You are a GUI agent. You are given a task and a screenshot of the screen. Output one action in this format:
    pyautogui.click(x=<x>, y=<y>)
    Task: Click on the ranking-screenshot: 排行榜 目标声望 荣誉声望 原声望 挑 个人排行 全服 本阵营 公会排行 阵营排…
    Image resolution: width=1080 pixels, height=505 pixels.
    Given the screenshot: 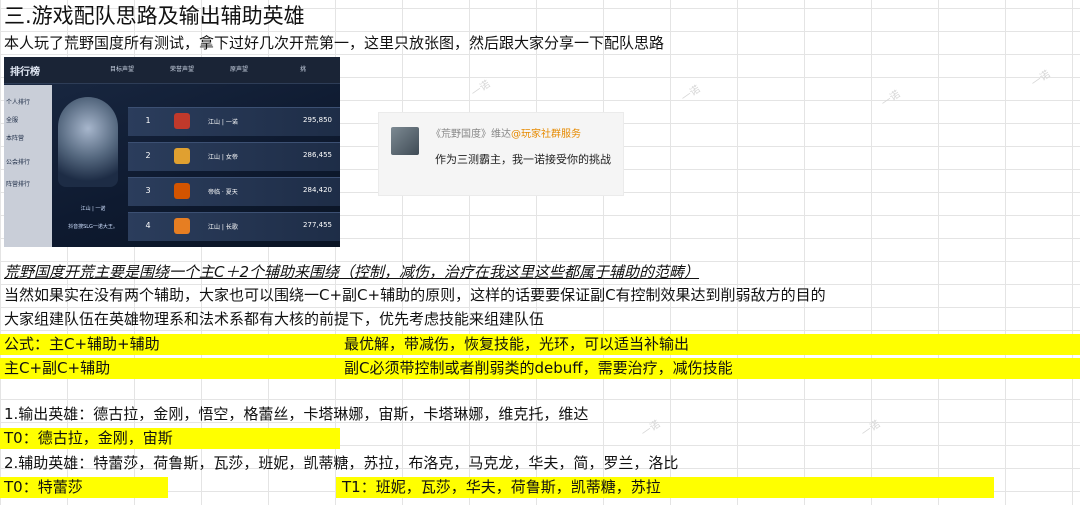 What is the action you would take?
    pyautogui.click(x=172, y=152)
    